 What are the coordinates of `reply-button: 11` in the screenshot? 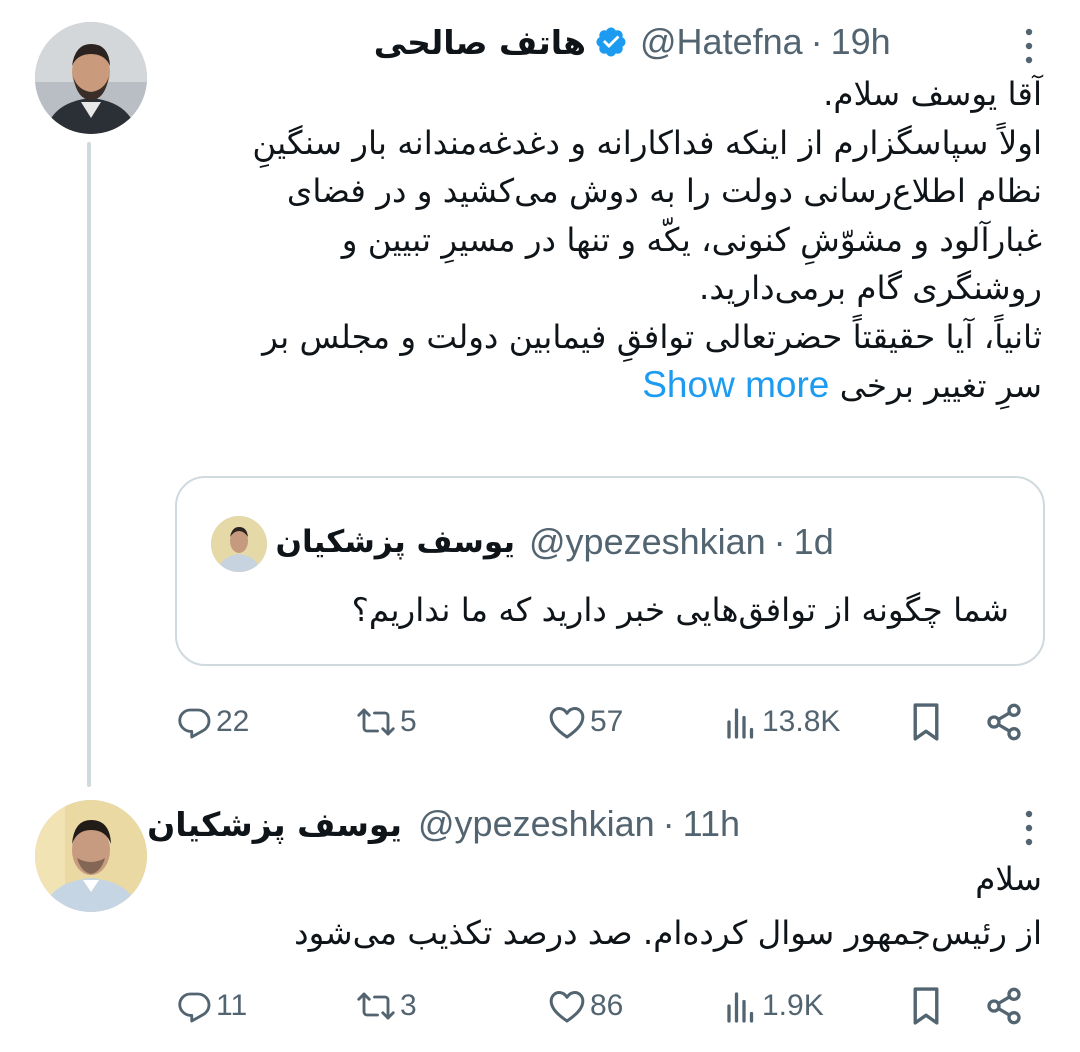 It's located at (211, 1006).